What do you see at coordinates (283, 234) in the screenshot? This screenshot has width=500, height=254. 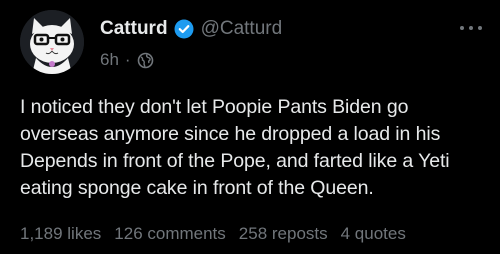 I see `reposts-count: 258 reposts` at bounding box center [283, 234].